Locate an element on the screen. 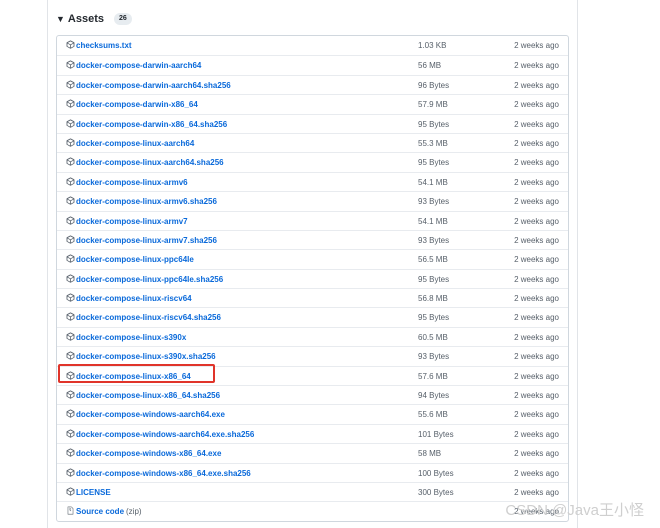 The image size is (660, 528). asset-size: 56 MB is located at coordinates (430, 66).